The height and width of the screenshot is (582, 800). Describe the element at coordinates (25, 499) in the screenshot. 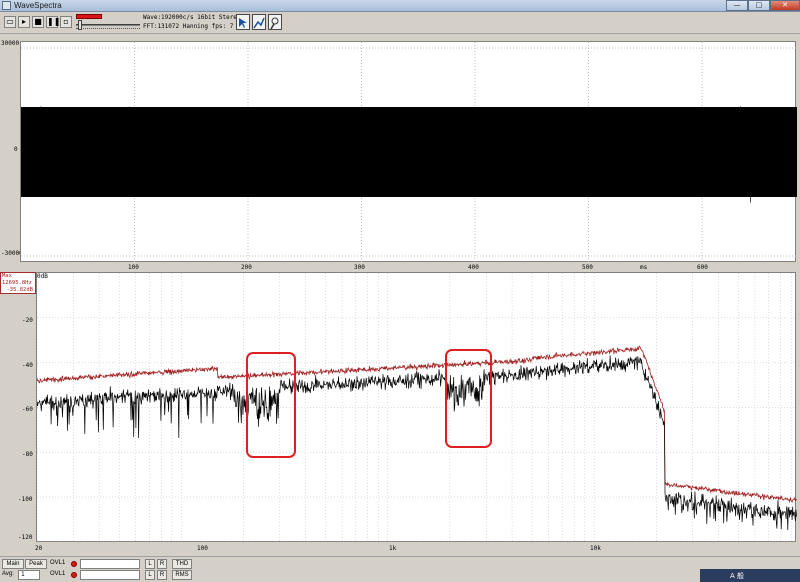

I see `spec-y-label: -100` at that location.